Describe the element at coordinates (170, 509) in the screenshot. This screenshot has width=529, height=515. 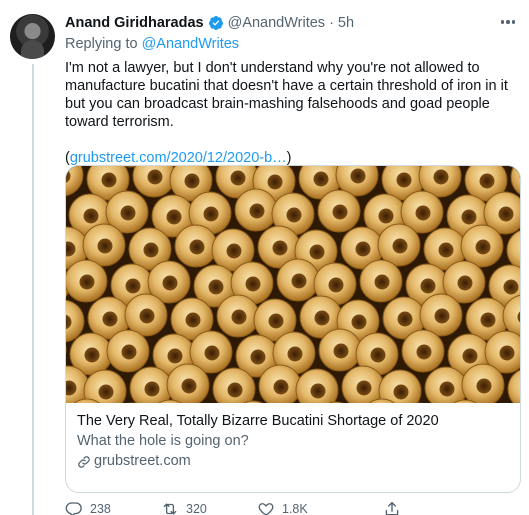
I see `retweet-icon` at that location.